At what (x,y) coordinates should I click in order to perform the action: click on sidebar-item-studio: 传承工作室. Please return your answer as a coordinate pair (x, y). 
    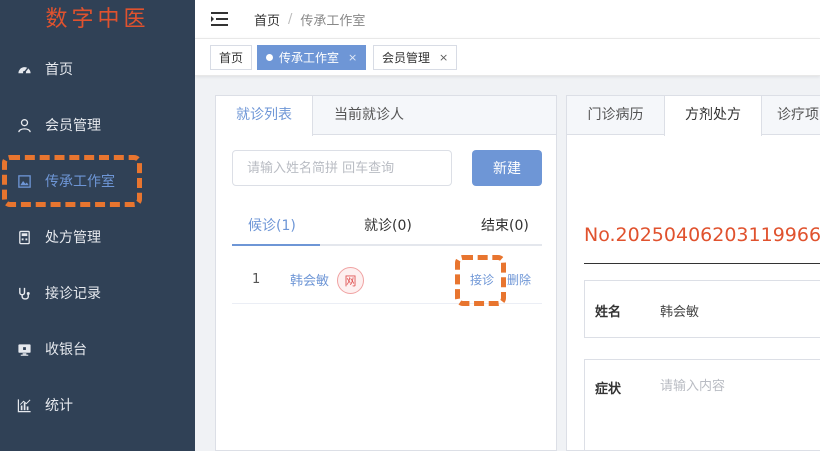
    Looking at the image, I should click on (97, 181).